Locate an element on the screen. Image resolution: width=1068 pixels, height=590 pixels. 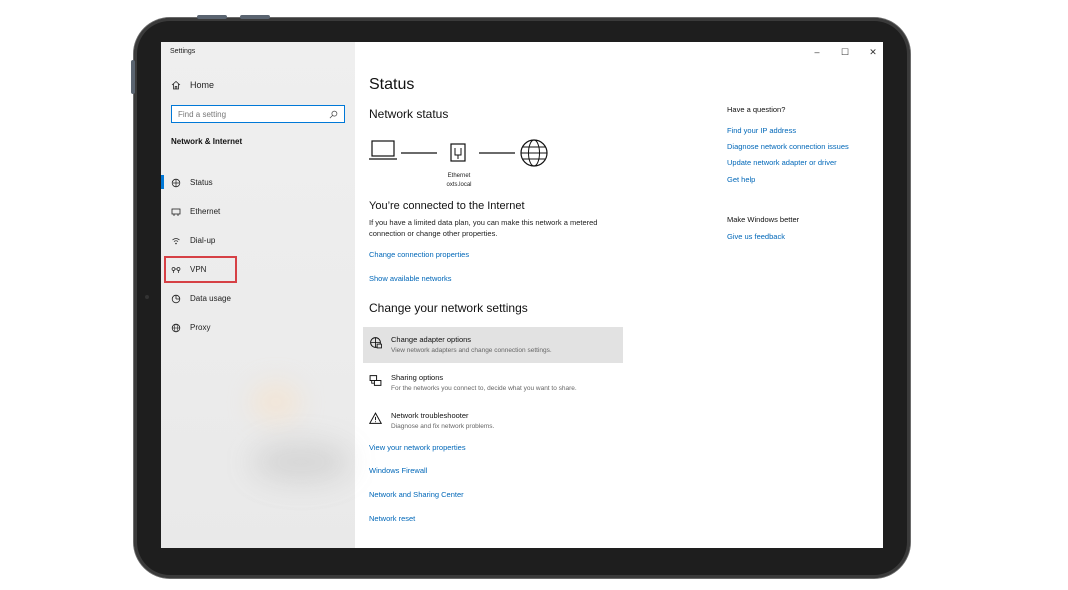
globe-icon is located at coordinates (534, 153).